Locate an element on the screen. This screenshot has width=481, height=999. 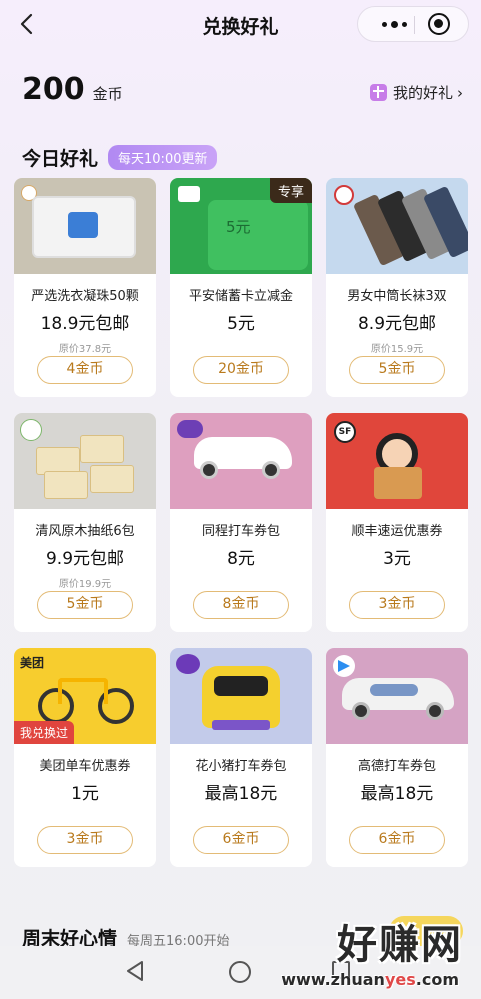
product-price: 8.9元包邮 is located at coordinates (397, 324).